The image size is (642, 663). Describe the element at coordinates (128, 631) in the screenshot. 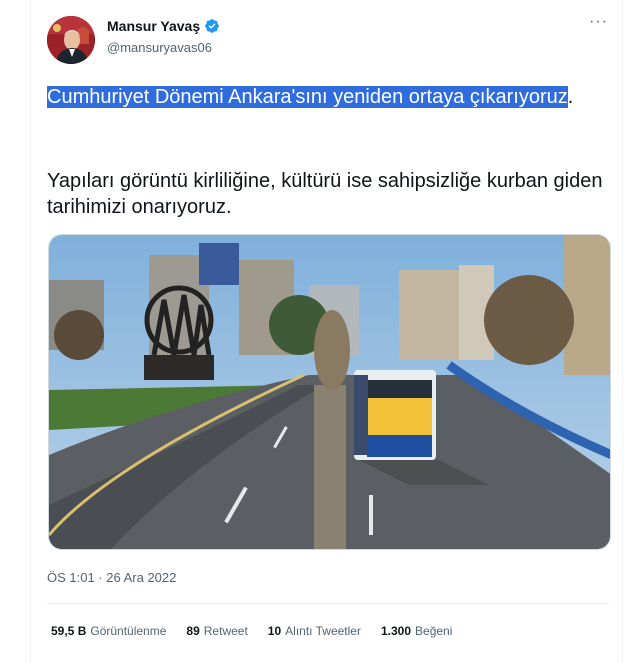

I see `views-label: Görüntülenme` at that location.